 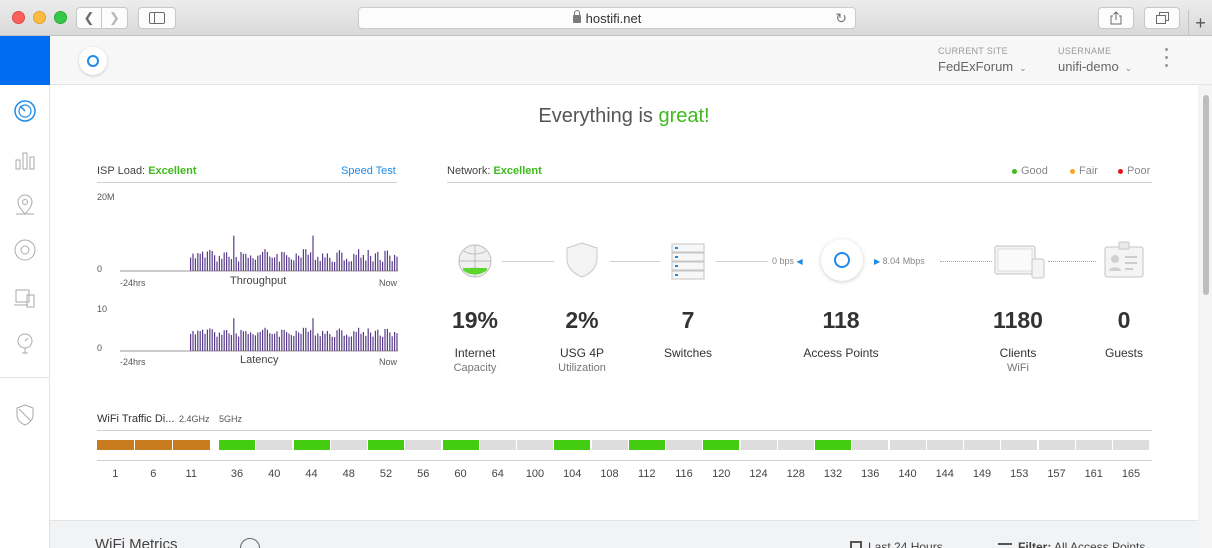 What do you see at coordinates (842, 260) in the screenshot?
I see `access-point-icon` at bounding box center [842, 260].